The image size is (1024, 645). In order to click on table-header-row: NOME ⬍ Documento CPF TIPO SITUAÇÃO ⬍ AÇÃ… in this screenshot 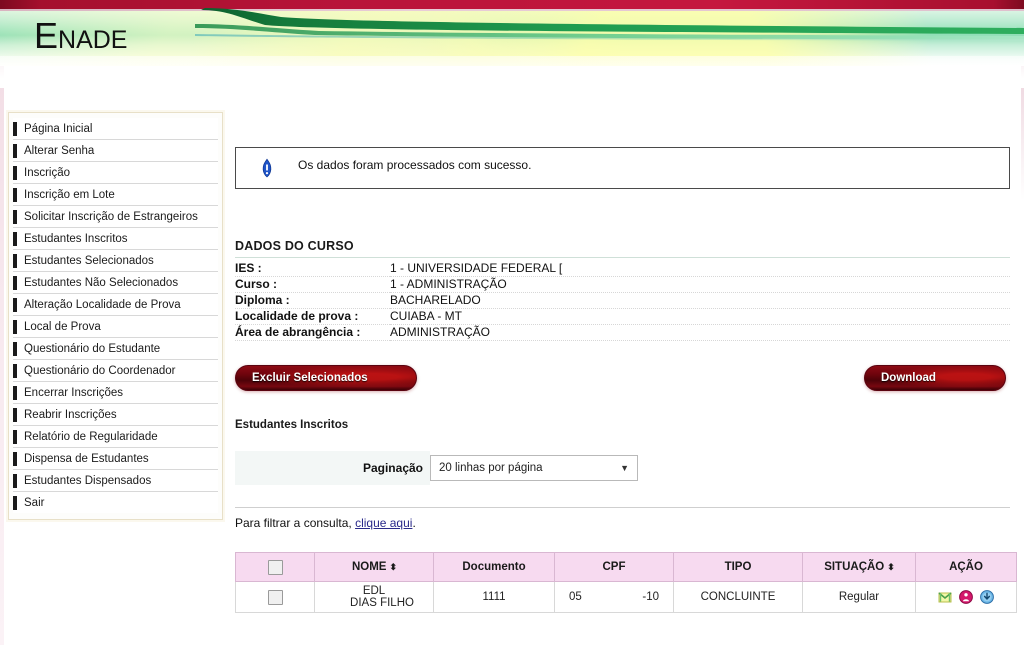, I will do `click(626, 567)`.